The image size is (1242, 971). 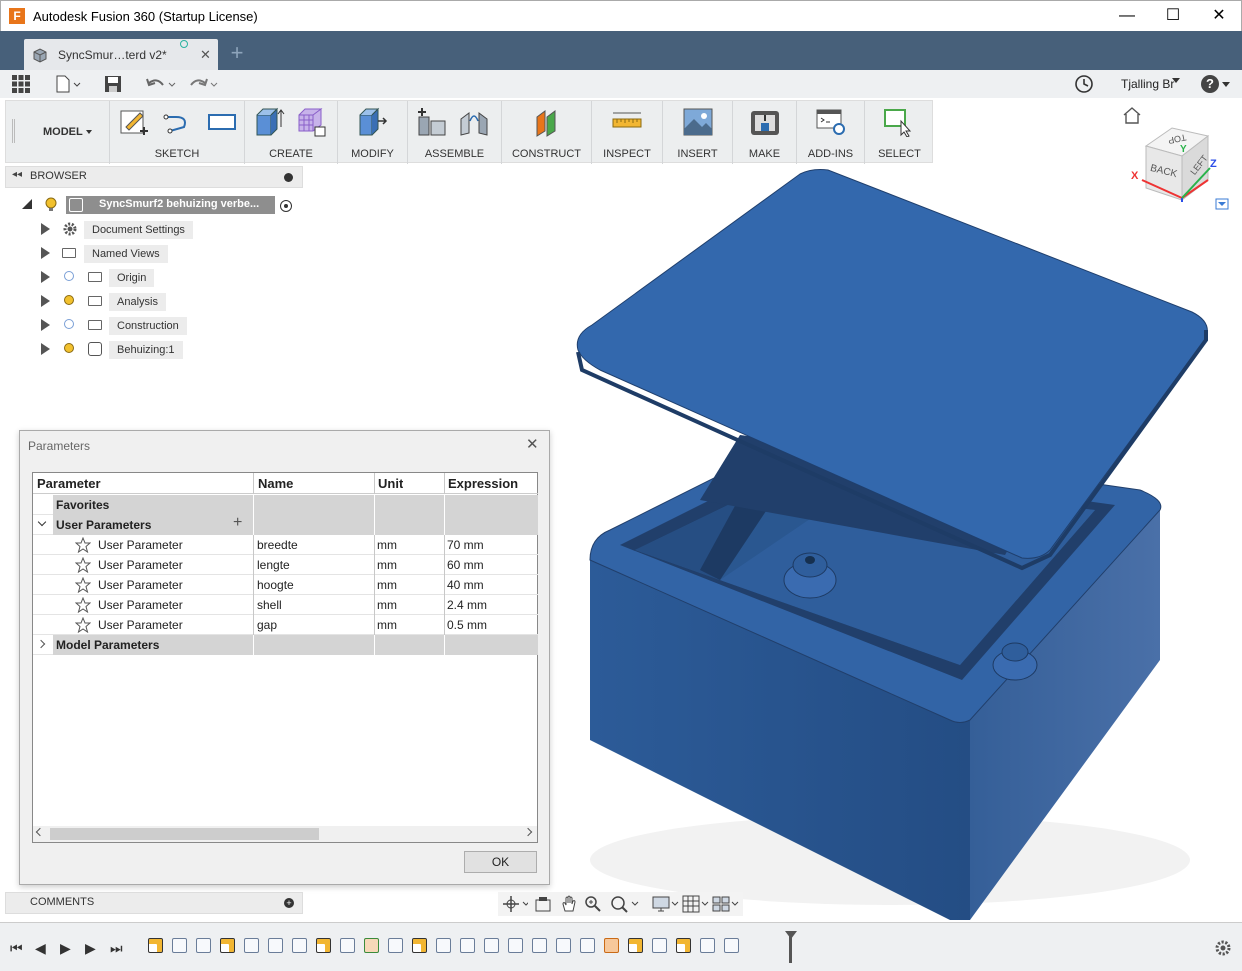 What do you see at coordinates (291, 132) in the screenshot?
I see `ribbon-group-create: CREATE` at bounding box center [291, 132].